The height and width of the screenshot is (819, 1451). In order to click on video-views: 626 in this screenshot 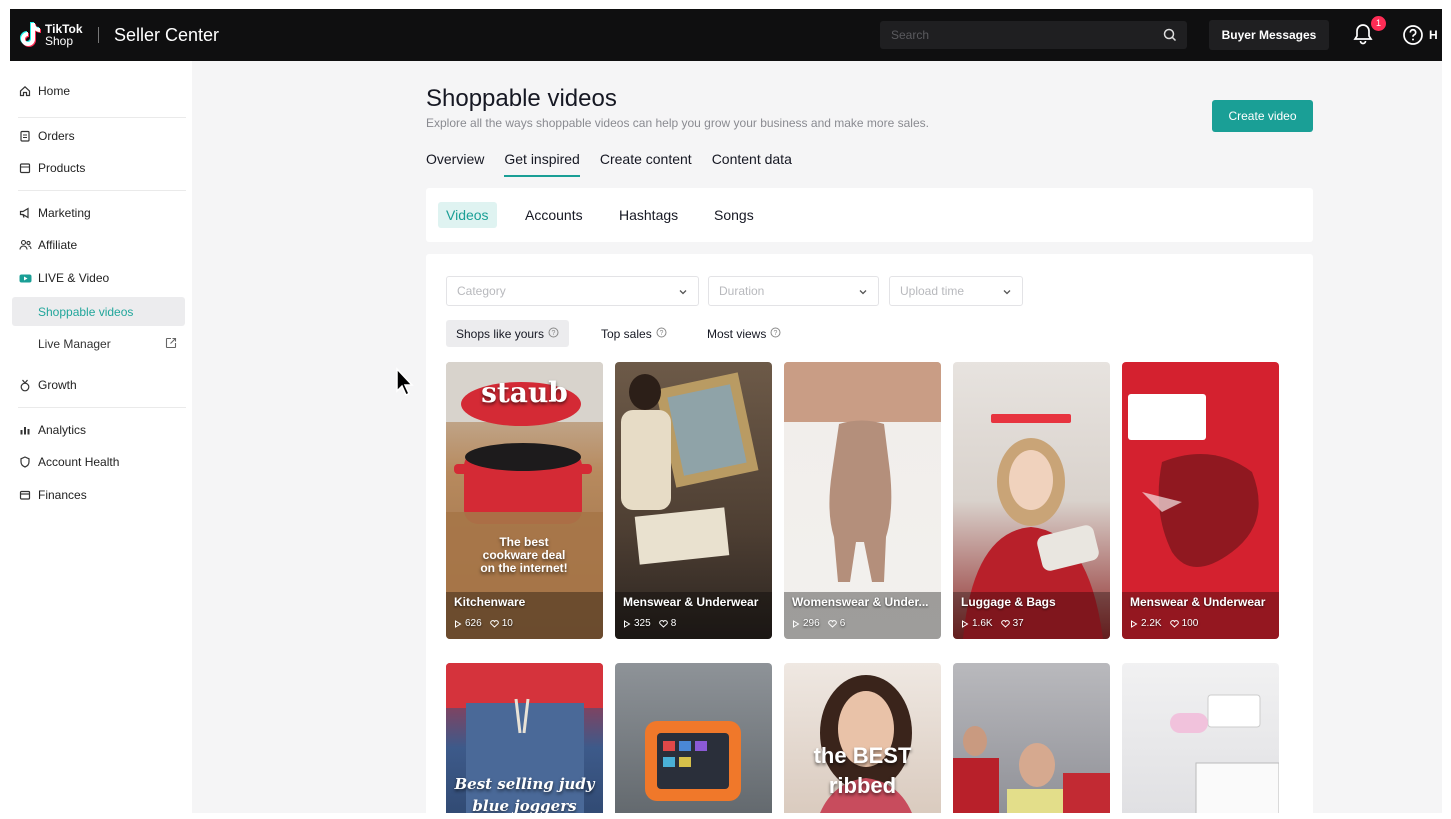, I will do `click(473, 623)`.